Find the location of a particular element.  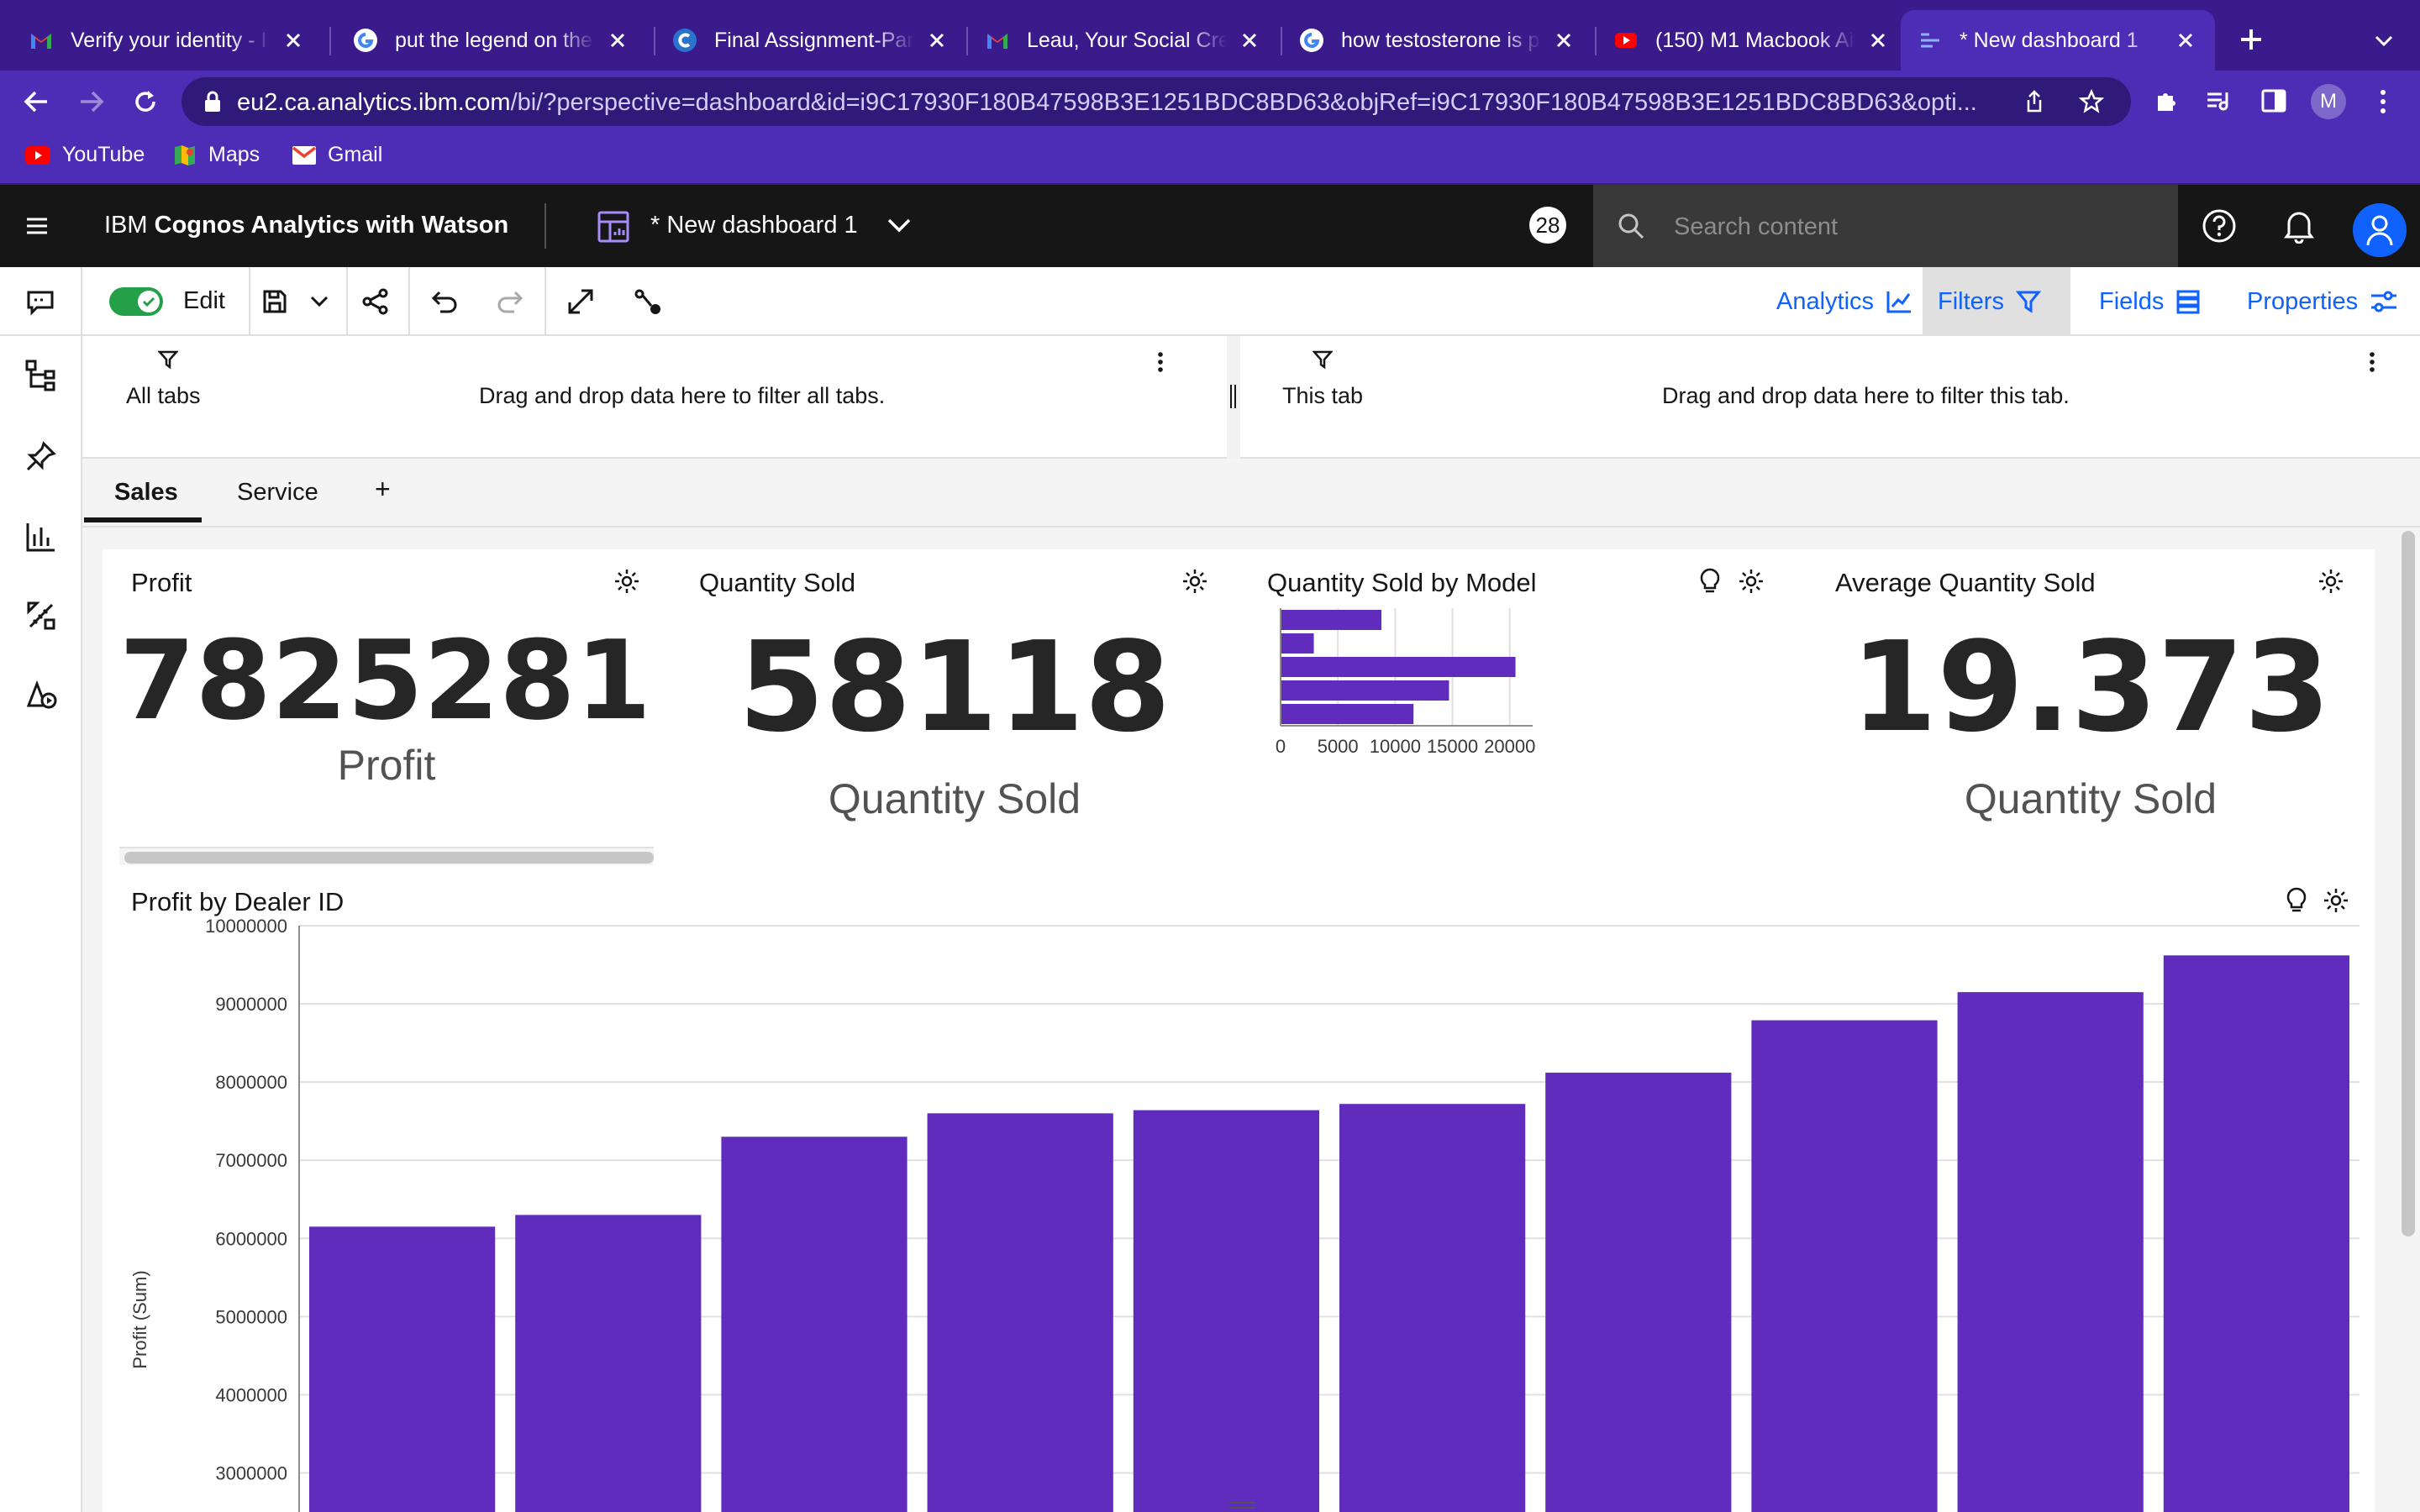

quantity-sold-kpi-widget: Quantity Sold 58118 Quantity Sold is located at coordinates (955, 709).